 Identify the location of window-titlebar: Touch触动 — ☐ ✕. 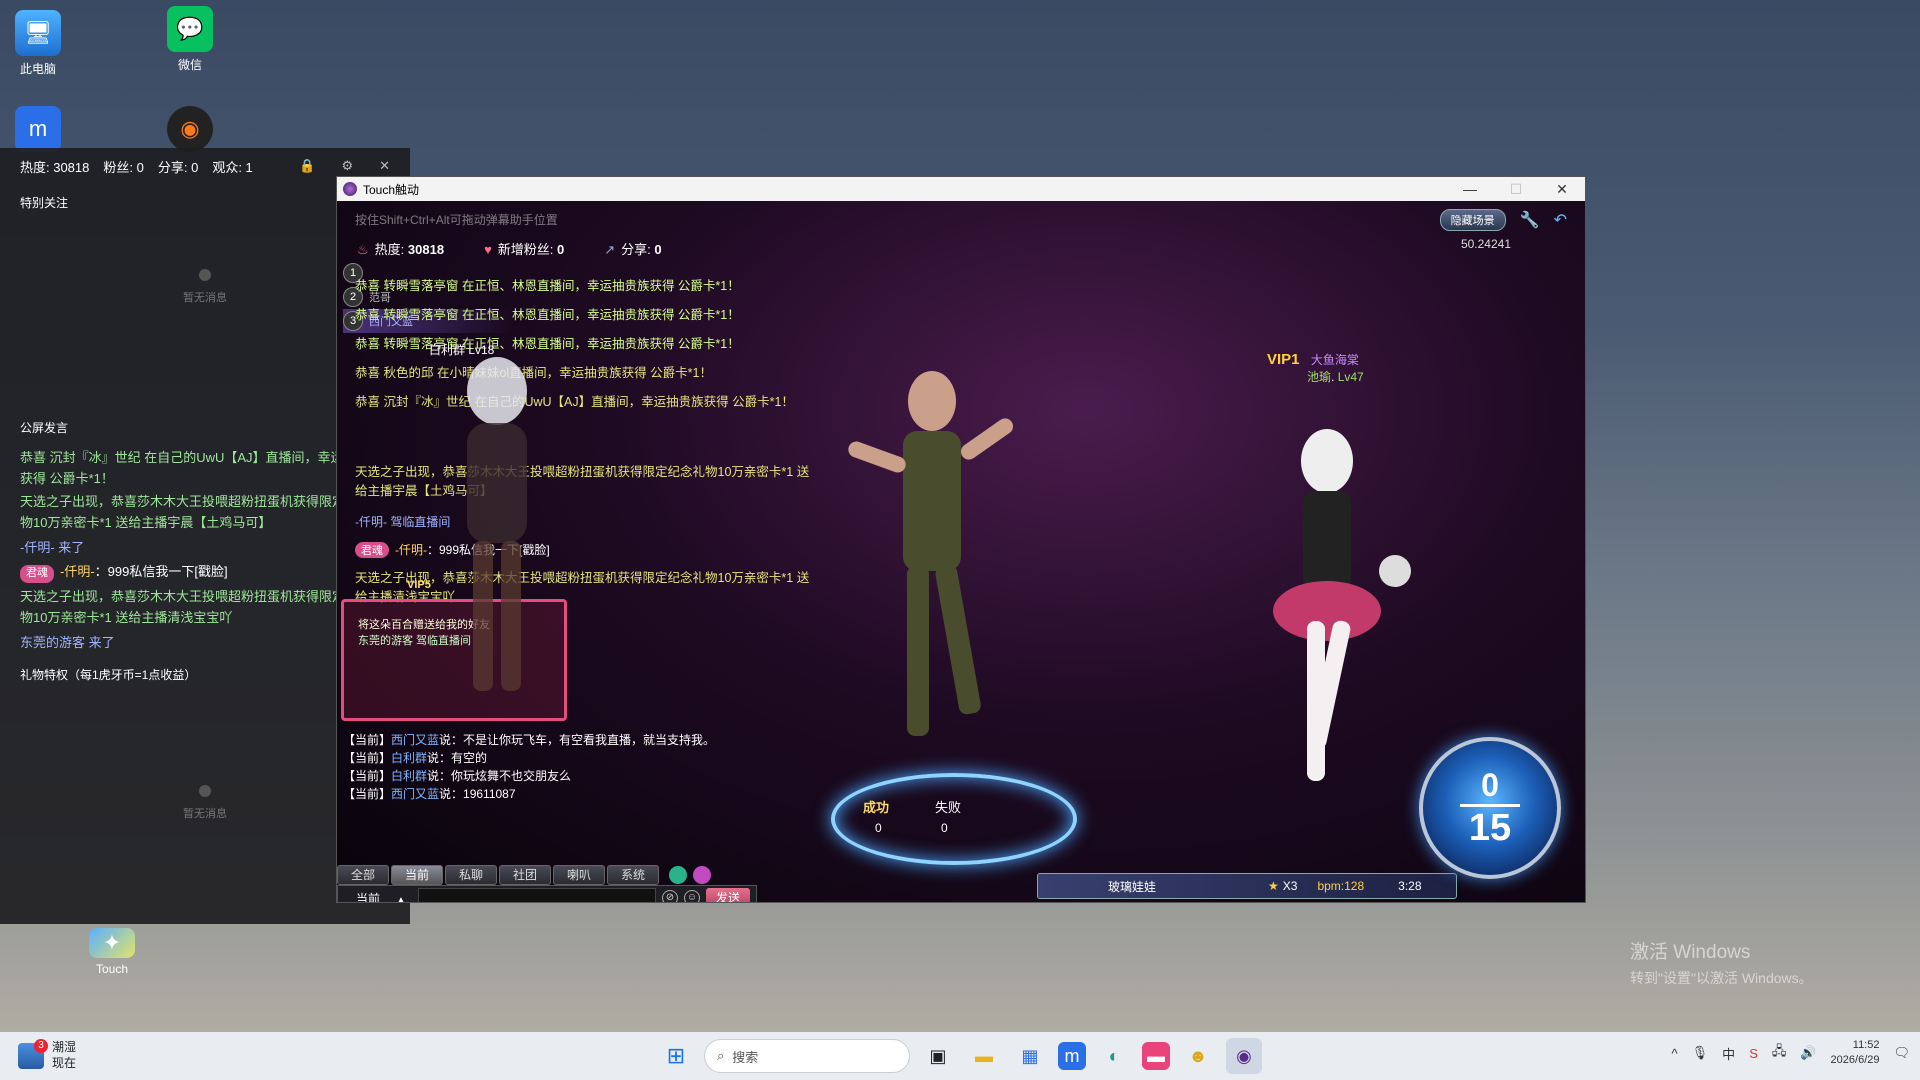
(961, 189).